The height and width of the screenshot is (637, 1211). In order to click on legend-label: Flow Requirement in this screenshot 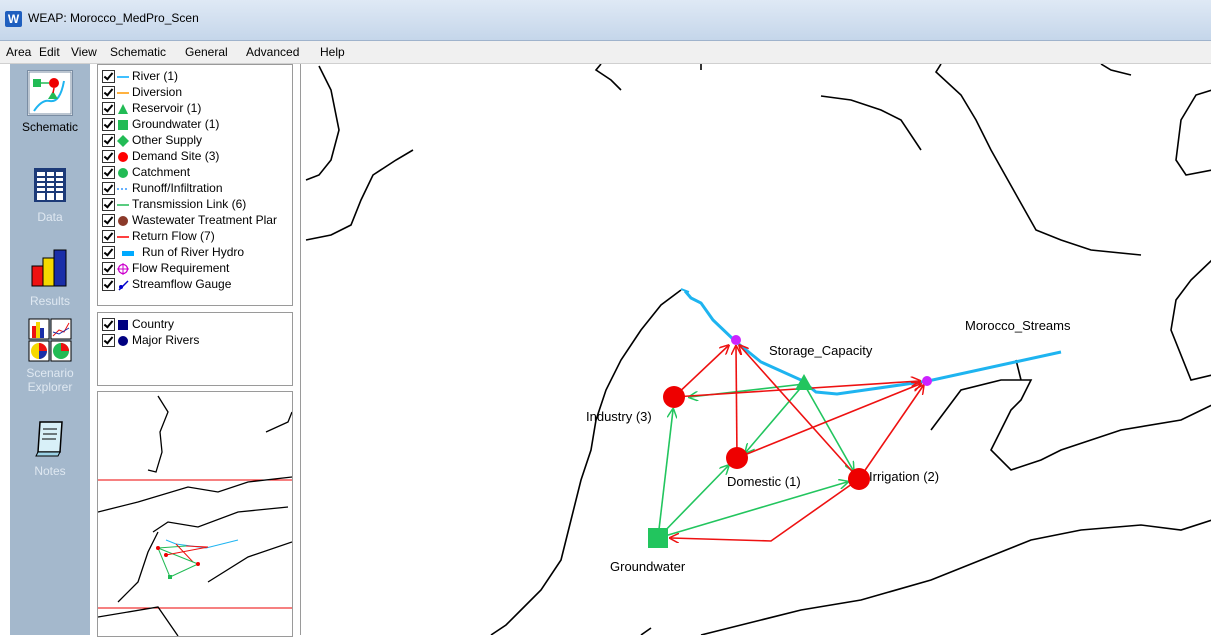, I will do `click(181, 268)`.